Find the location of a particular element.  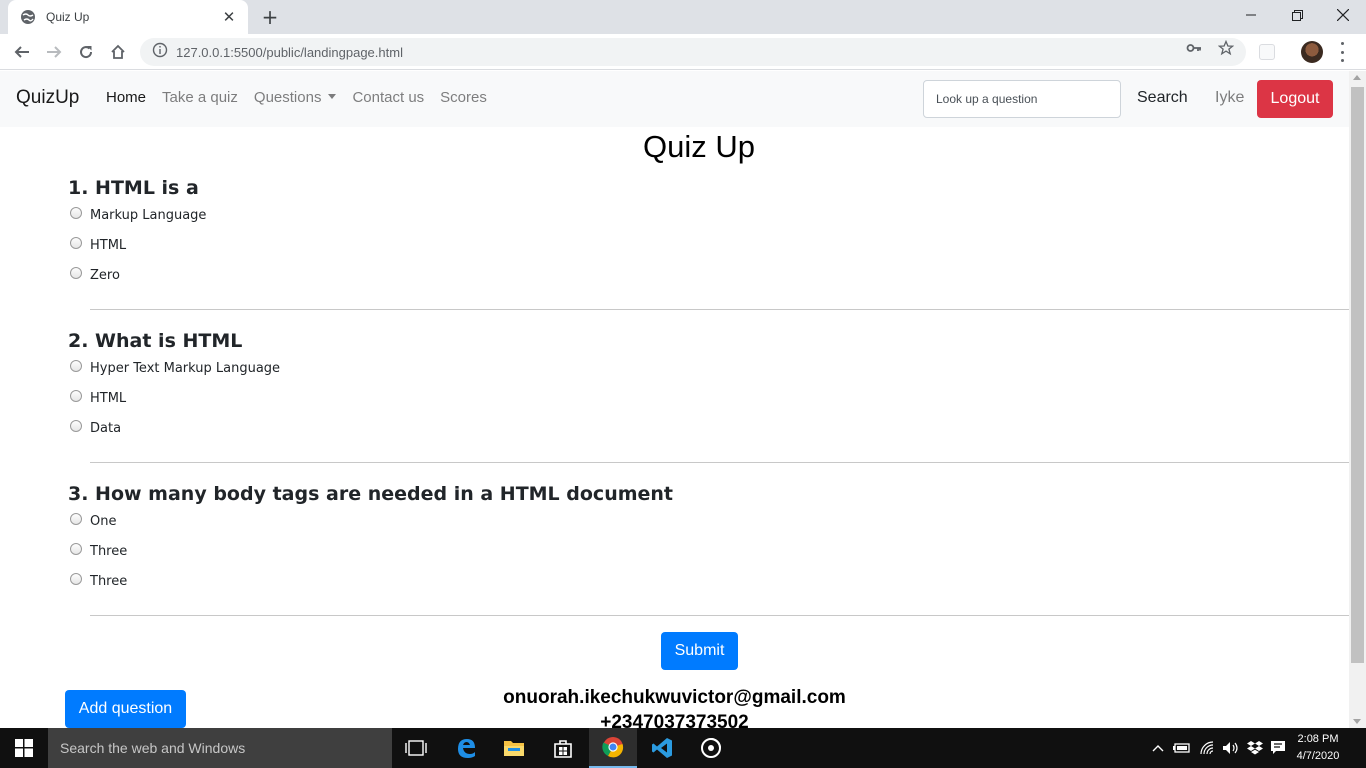

media-player-icon is located at coordinates (711, 748).